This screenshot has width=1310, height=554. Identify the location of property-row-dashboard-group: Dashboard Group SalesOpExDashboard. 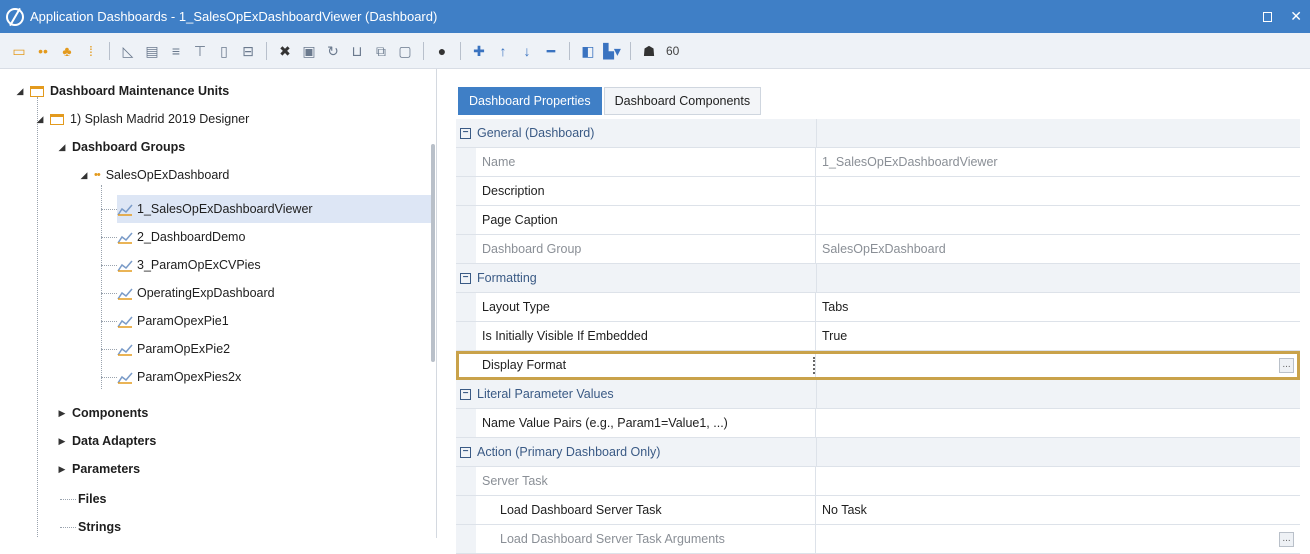
(878, 249).